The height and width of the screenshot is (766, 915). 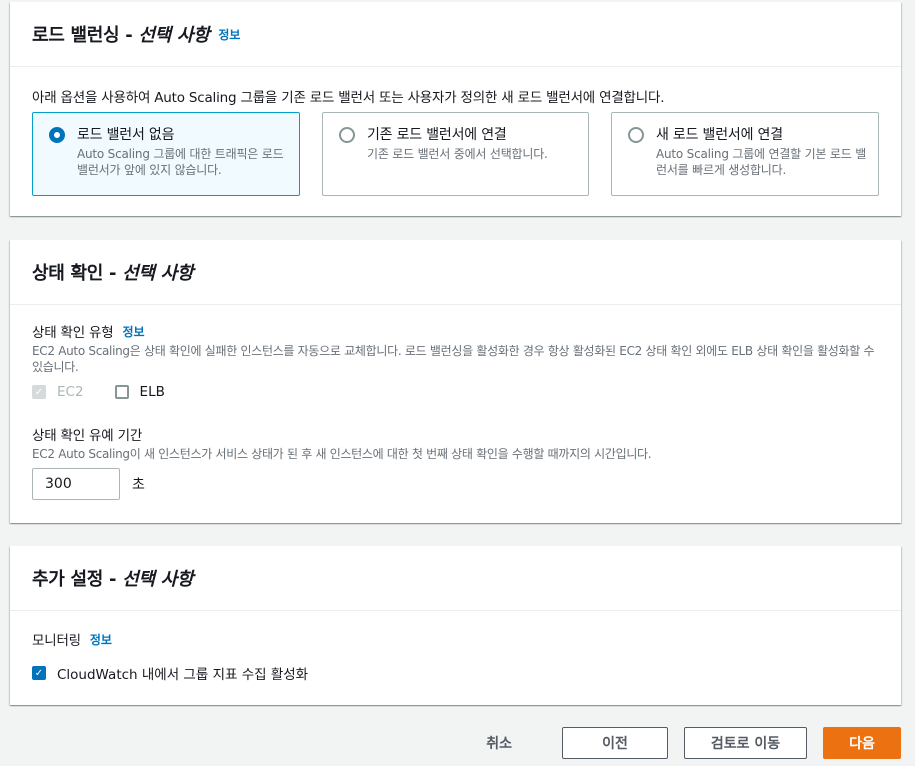 What do you see at coordinates (76, 484) in the screenshot?
I see `grace-period-input` at bounding box center [76, 484].